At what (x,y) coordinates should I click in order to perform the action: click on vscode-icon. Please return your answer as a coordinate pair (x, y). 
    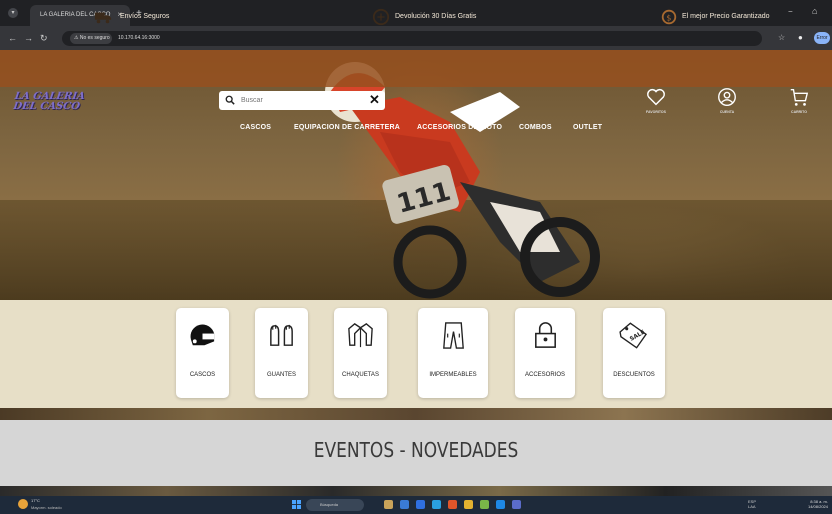
    Looking at the image, I should click on (500, 504).